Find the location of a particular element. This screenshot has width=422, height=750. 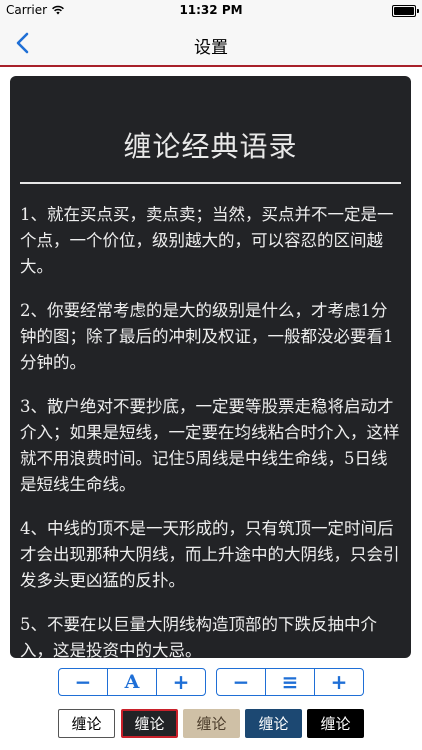

panel-title: 缠论经典语录 is located at coordinates (210, 146).